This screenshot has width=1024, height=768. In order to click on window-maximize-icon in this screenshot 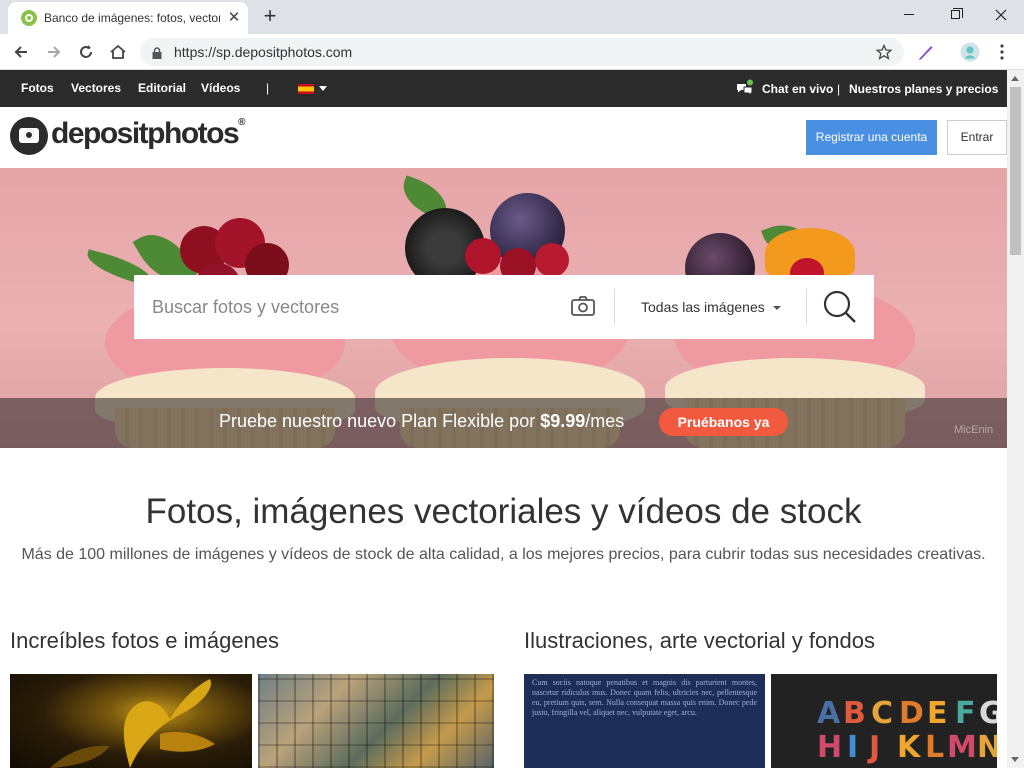, I will do `click(955, 15)`.